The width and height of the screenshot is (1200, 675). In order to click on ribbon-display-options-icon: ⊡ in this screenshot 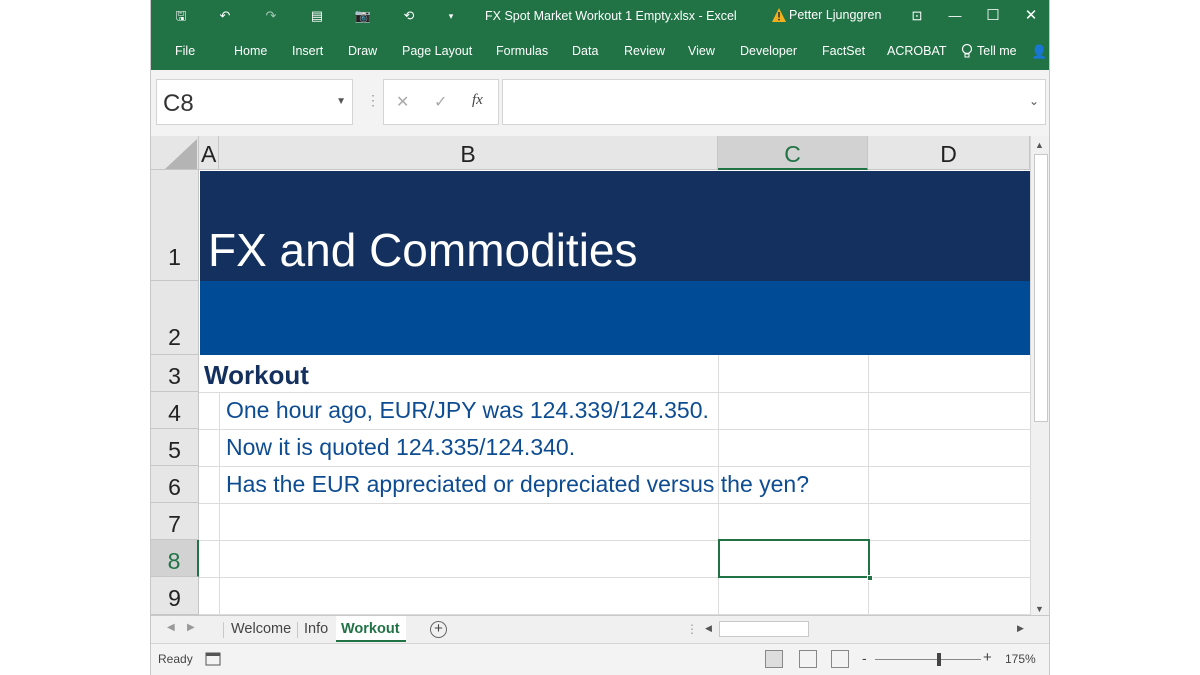, I will do `click(917, 16)`.